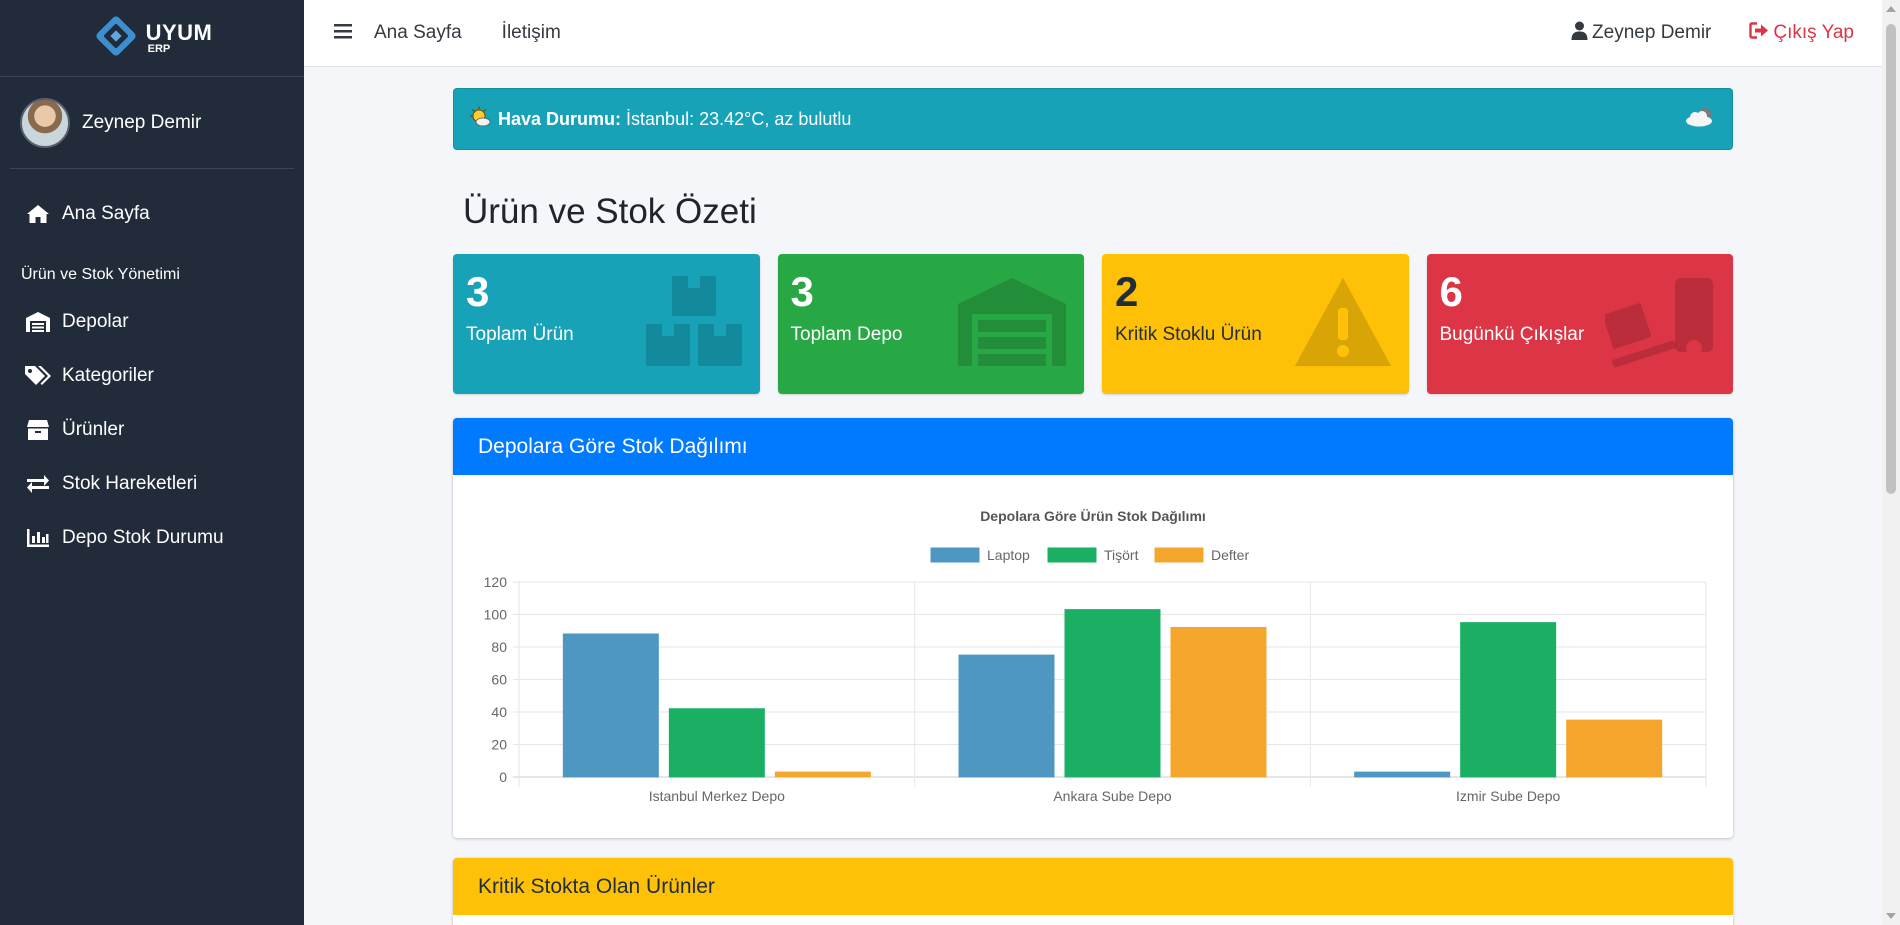 The width and height of the screenshot is (1900, 925). What do you see at coordinates (717, 796) in the screenshot?
I see `x-tick-label: Istanbul Merkez Depo` at bounding box center [717, 796].